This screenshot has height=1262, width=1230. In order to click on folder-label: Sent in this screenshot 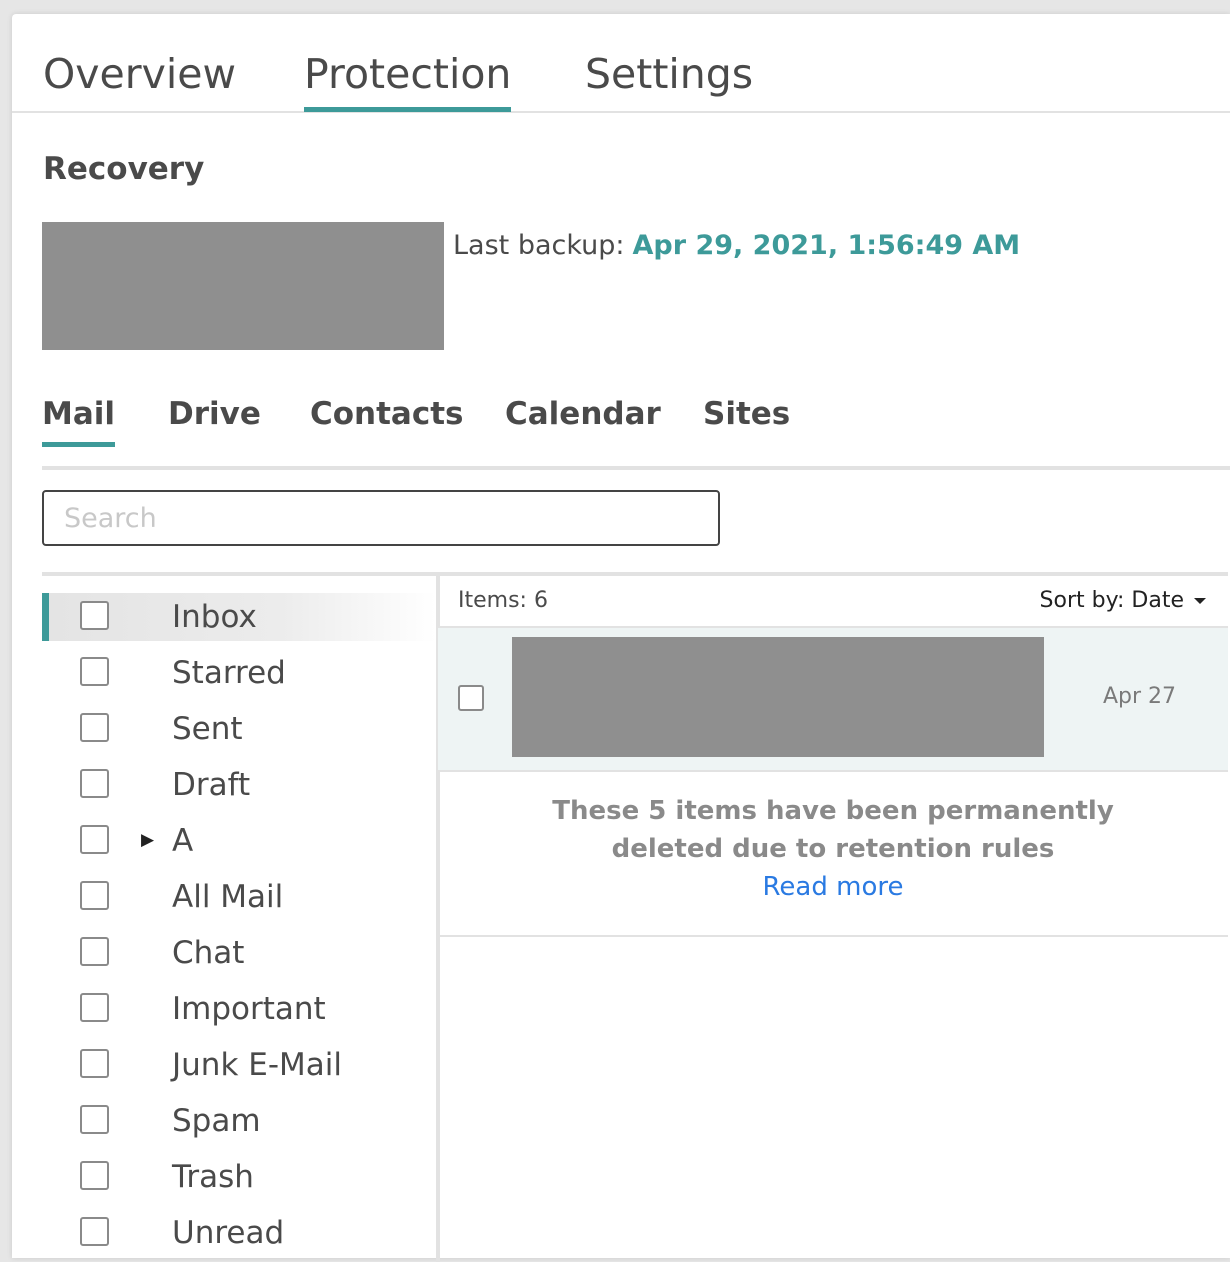, I will do `click(207, 729)`.